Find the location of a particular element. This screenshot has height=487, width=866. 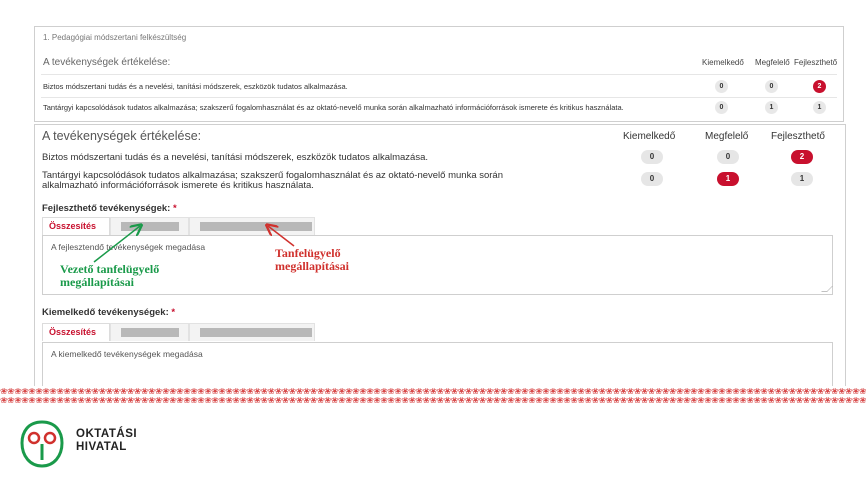

owl-icon is located at coordinates (42, 445).